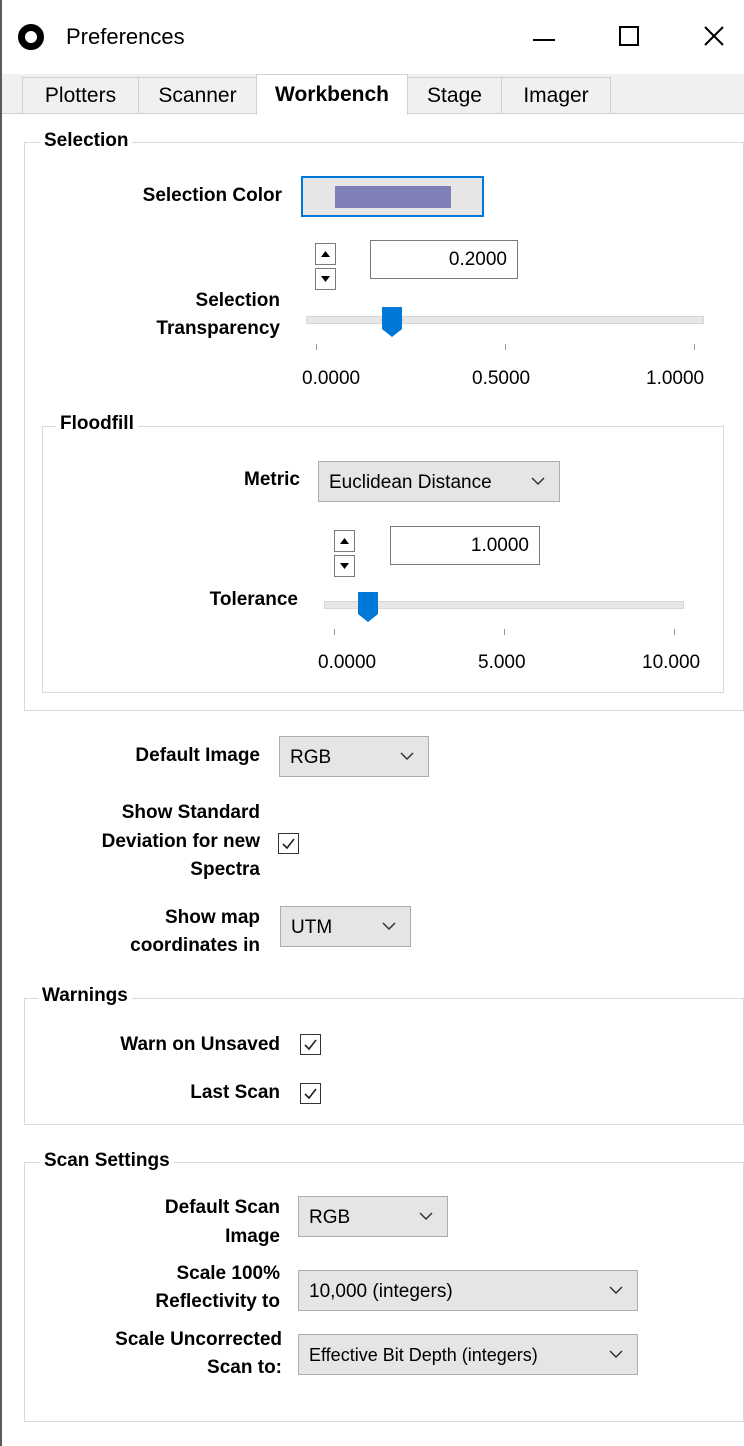 This screenshot has height=1446, width=744. Describe the element at coordinates (125, 36) in the screenshot. I see `window-title: Preferences` at that location.